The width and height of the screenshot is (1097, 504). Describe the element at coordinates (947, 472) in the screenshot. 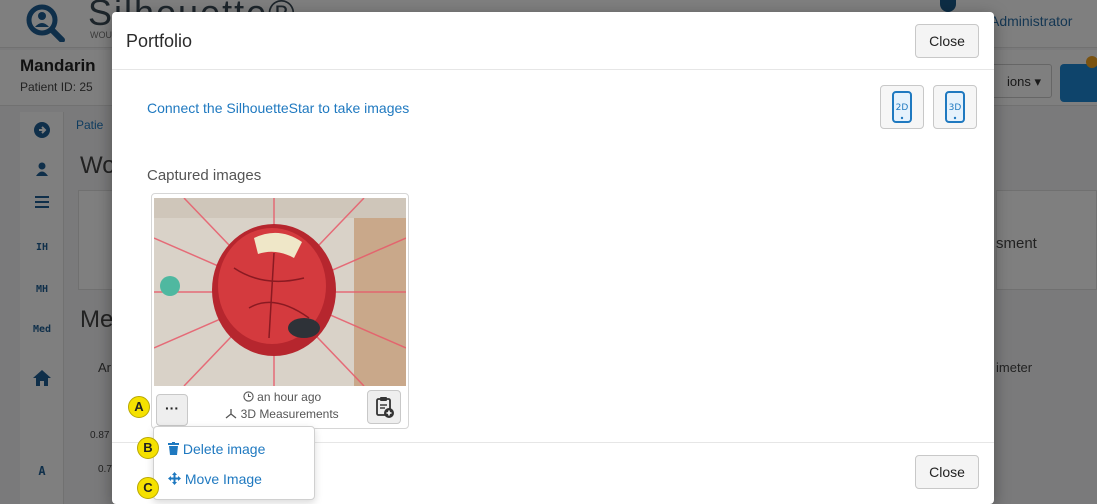

I see `close-button-footer: Close` at that location.